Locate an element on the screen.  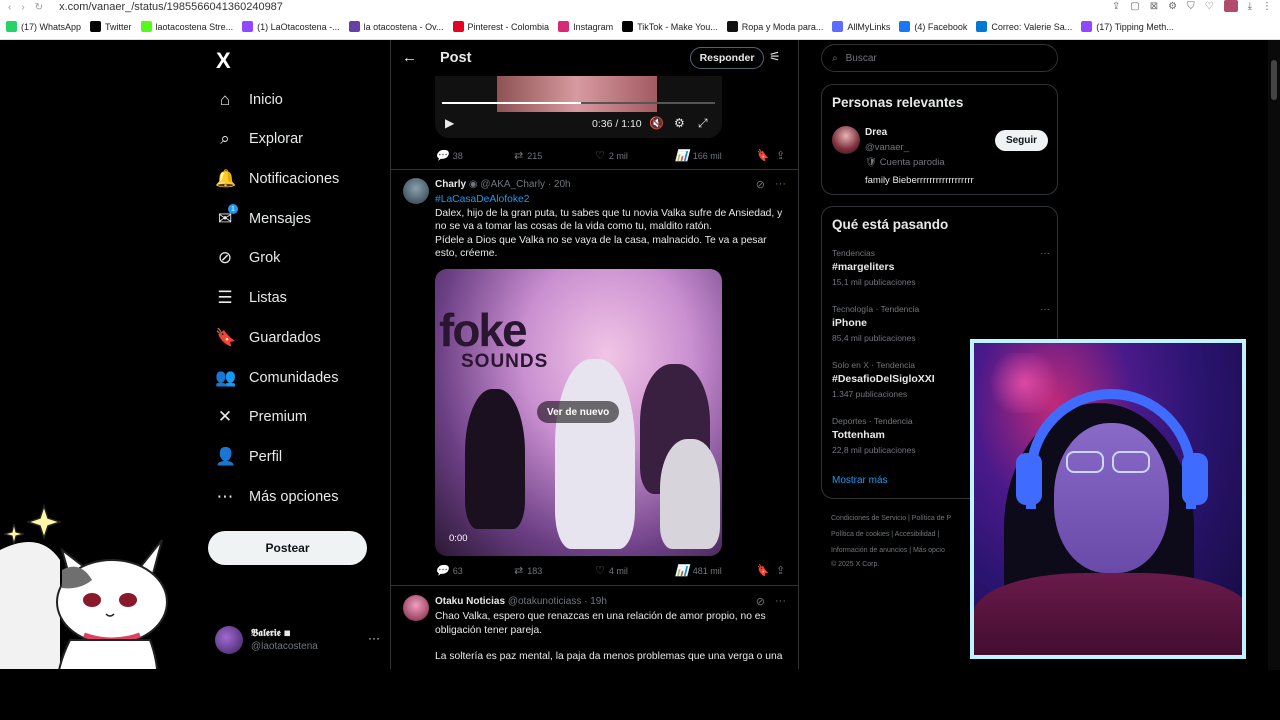
tune-icon: ⚟ is located at coordinates (775, 57).